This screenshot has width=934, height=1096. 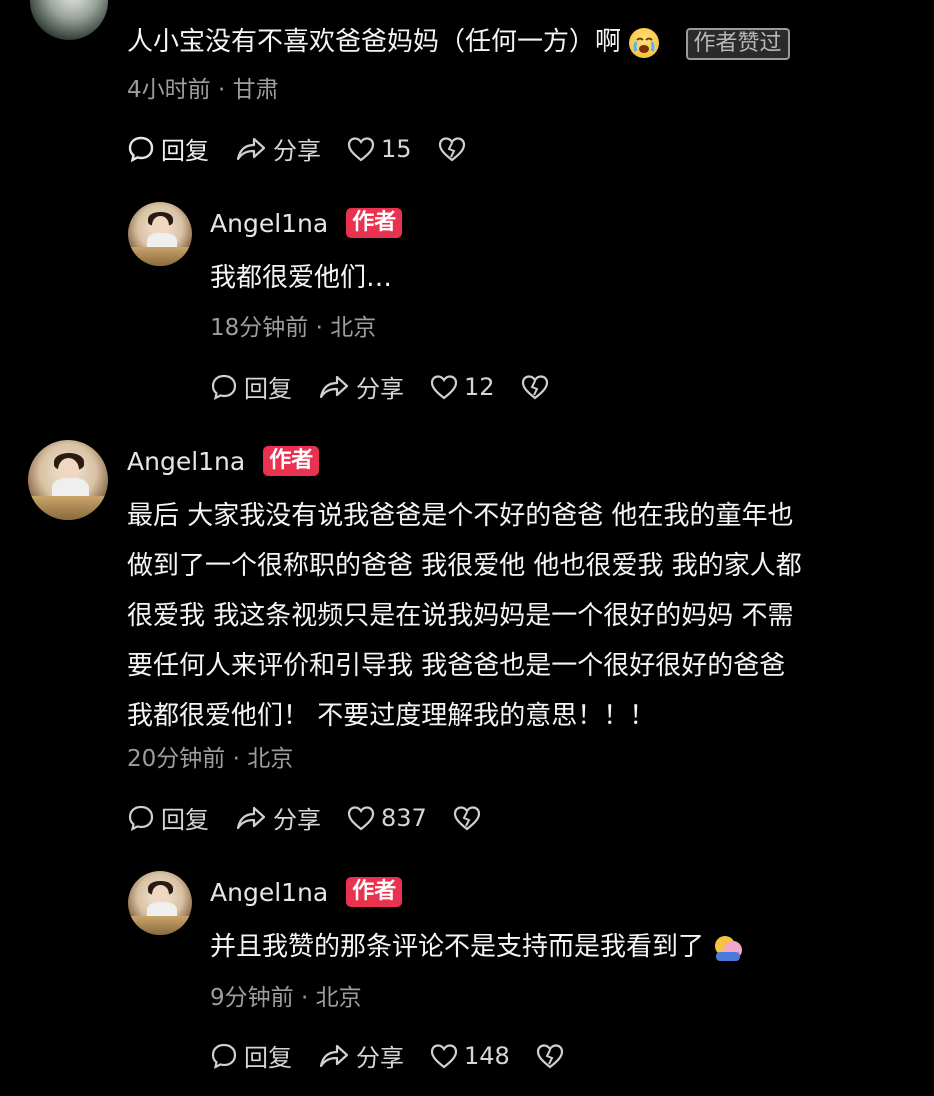 What do you see at coordinates (460, 616) in the screenshot?
I see `comment-line: 很爱我 我这条视频只是在说我妈妈是一个很好的妈妈 不需` at bounding box center [460, 616].